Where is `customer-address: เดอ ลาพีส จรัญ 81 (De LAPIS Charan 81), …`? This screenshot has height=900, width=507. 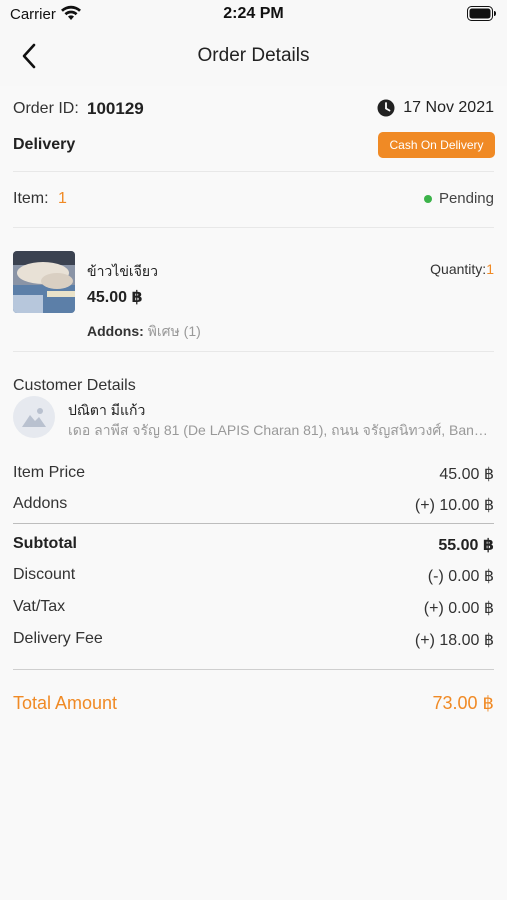 customer-address: เดอ ลาพีส จรัญ 81 (De LAPIS Charan 81), … is located at coordinates (281, 430).